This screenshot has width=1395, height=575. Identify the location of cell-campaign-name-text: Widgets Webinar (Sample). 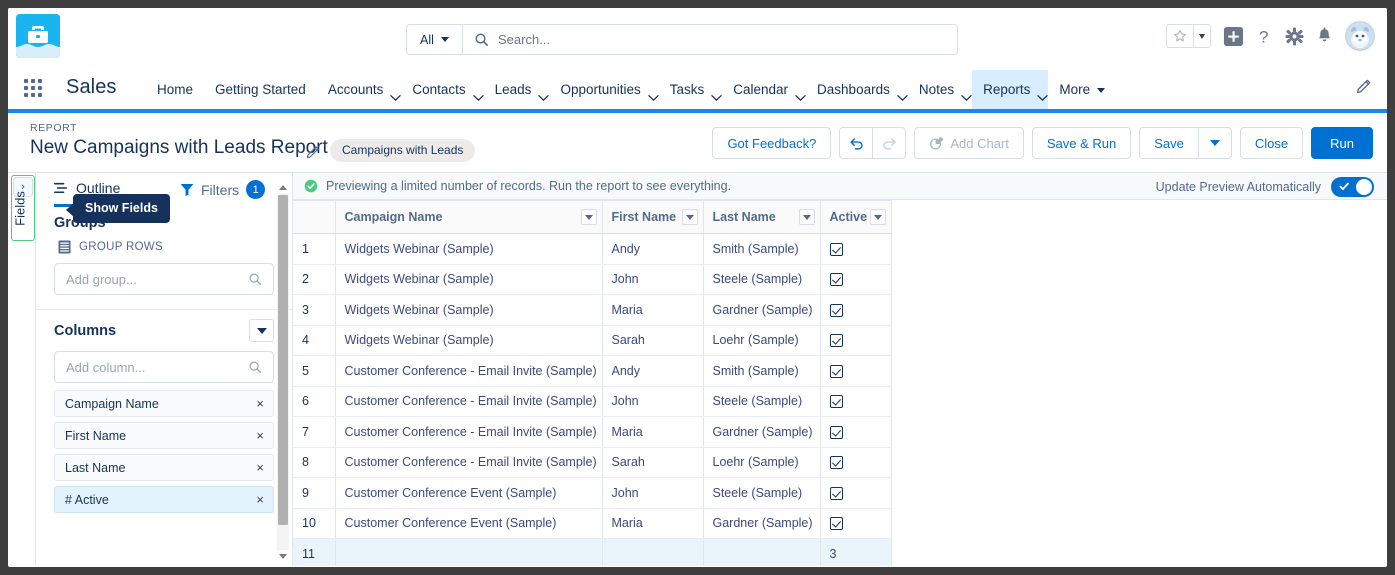
(419, 279).